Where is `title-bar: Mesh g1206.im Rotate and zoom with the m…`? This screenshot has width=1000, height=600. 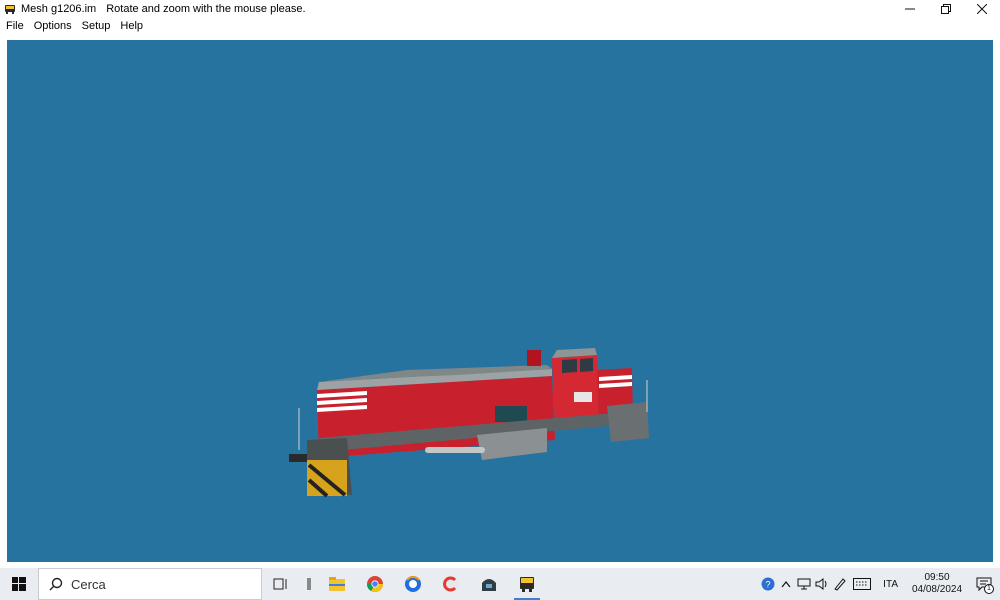 title-bar: Mesh g1206.im Rotate and zoom with the m… is located at coordinates (500, 9).